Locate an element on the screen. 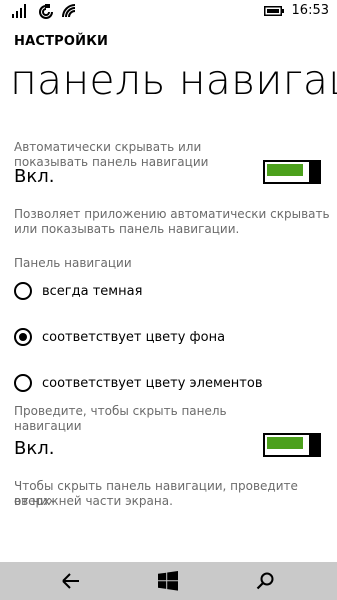  radio-match-background: соответствует цвету фона is located at coordinates (119, 337).